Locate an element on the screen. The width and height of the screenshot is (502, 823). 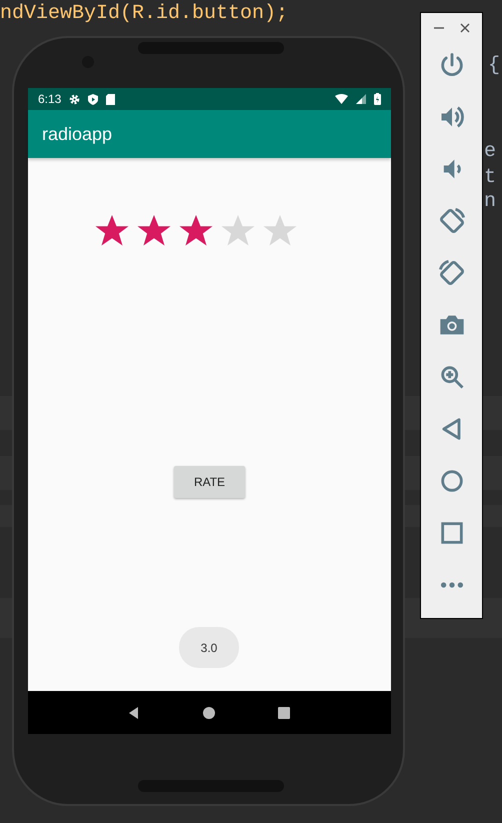
code-text: ndViewById(R.id.button); is located at coordinates (144, 14).